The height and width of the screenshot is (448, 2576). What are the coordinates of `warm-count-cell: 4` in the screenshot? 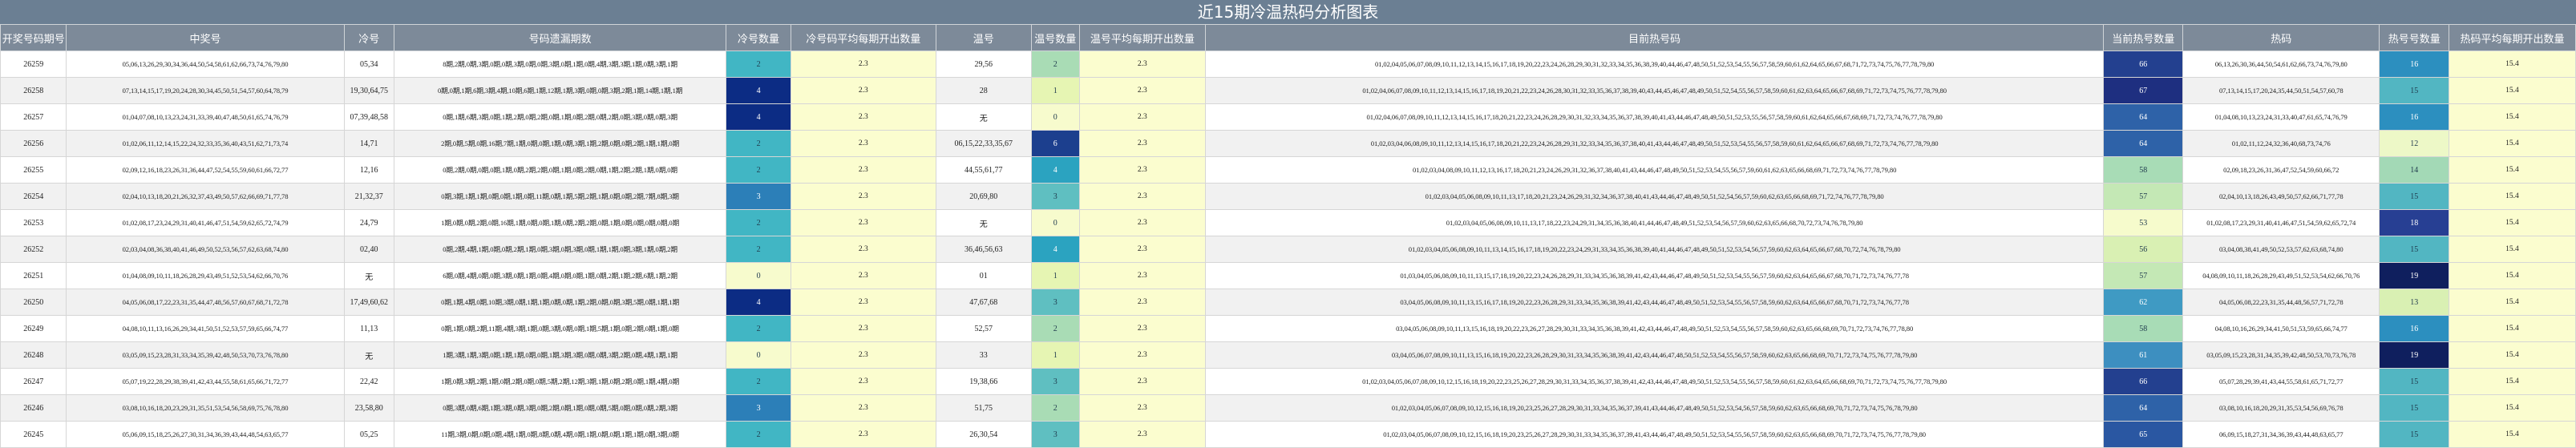 It's located at (1055, 170).